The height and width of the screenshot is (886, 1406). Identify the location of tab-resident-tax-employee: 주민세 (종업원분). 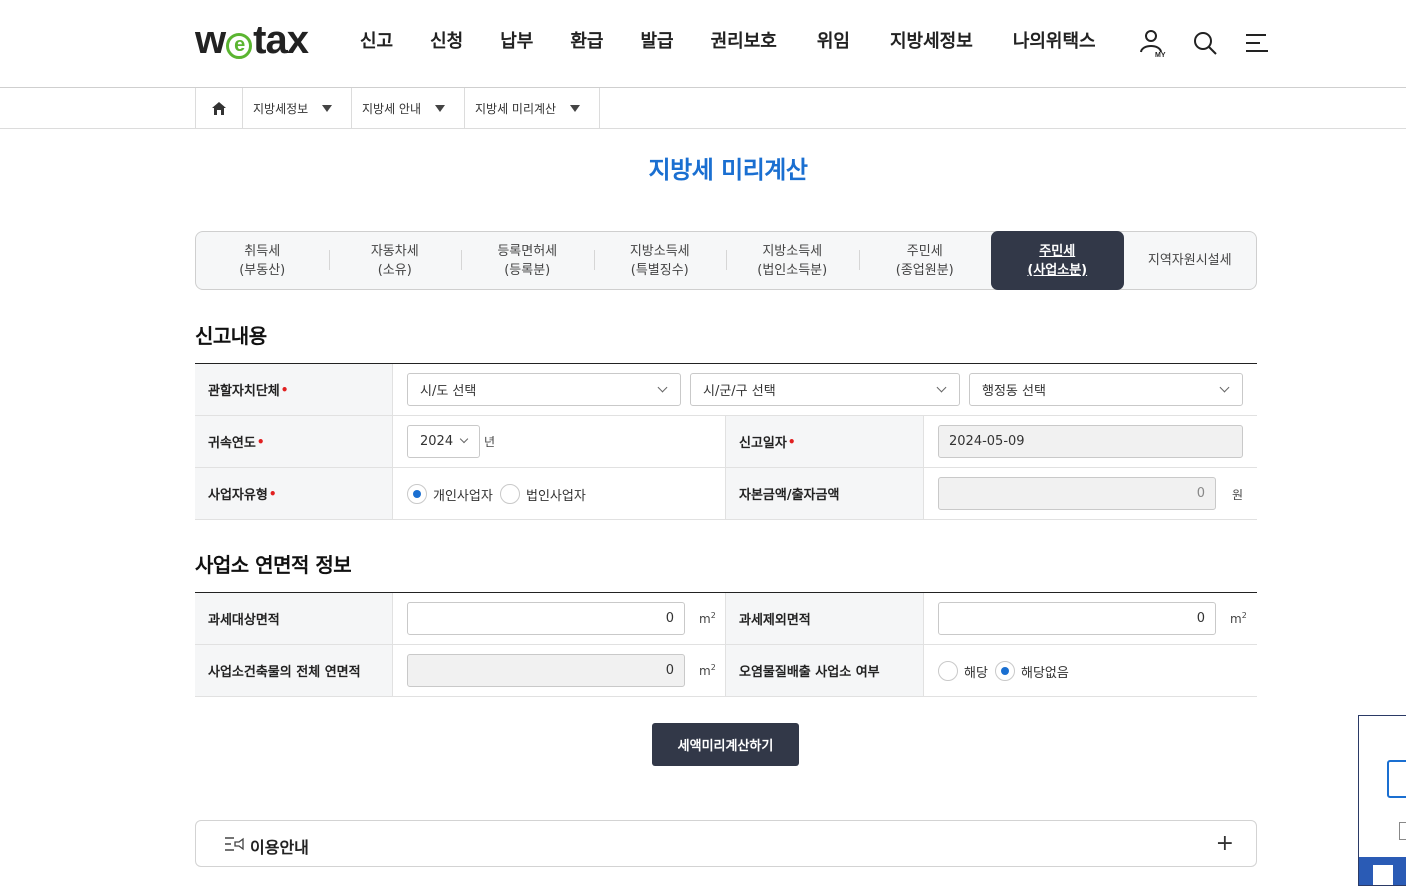
(925, 260).